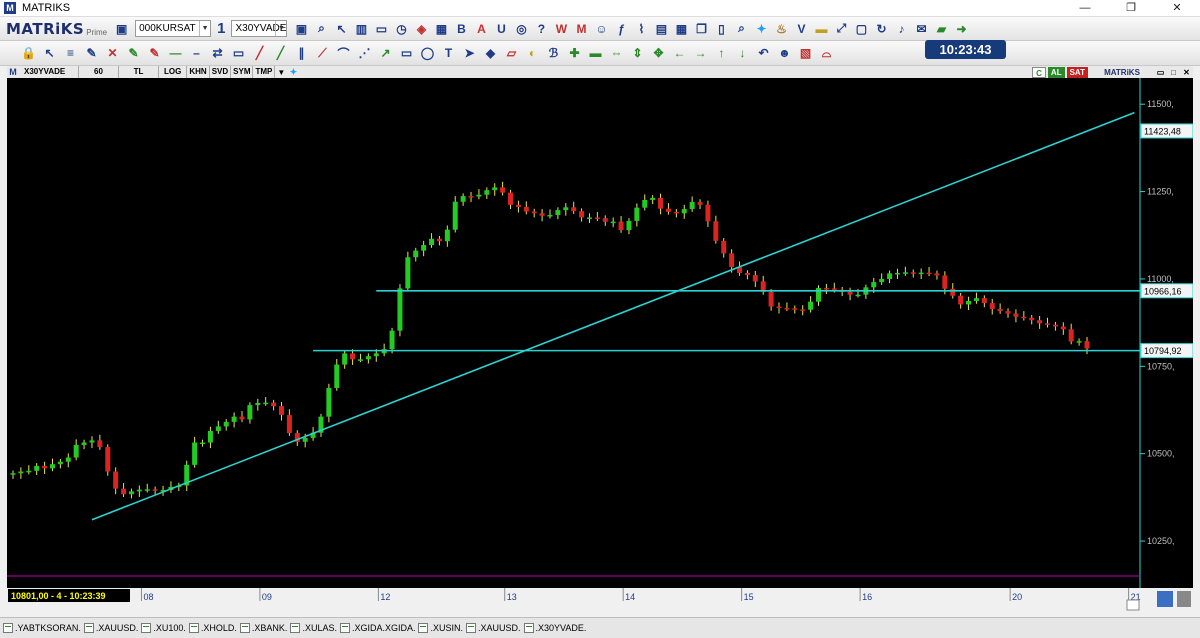 The width and height of the screenshot is (1200, 638). Describe the element at coordinates (448, 53) in the screenshot. I see `text-icon: T` at that location.